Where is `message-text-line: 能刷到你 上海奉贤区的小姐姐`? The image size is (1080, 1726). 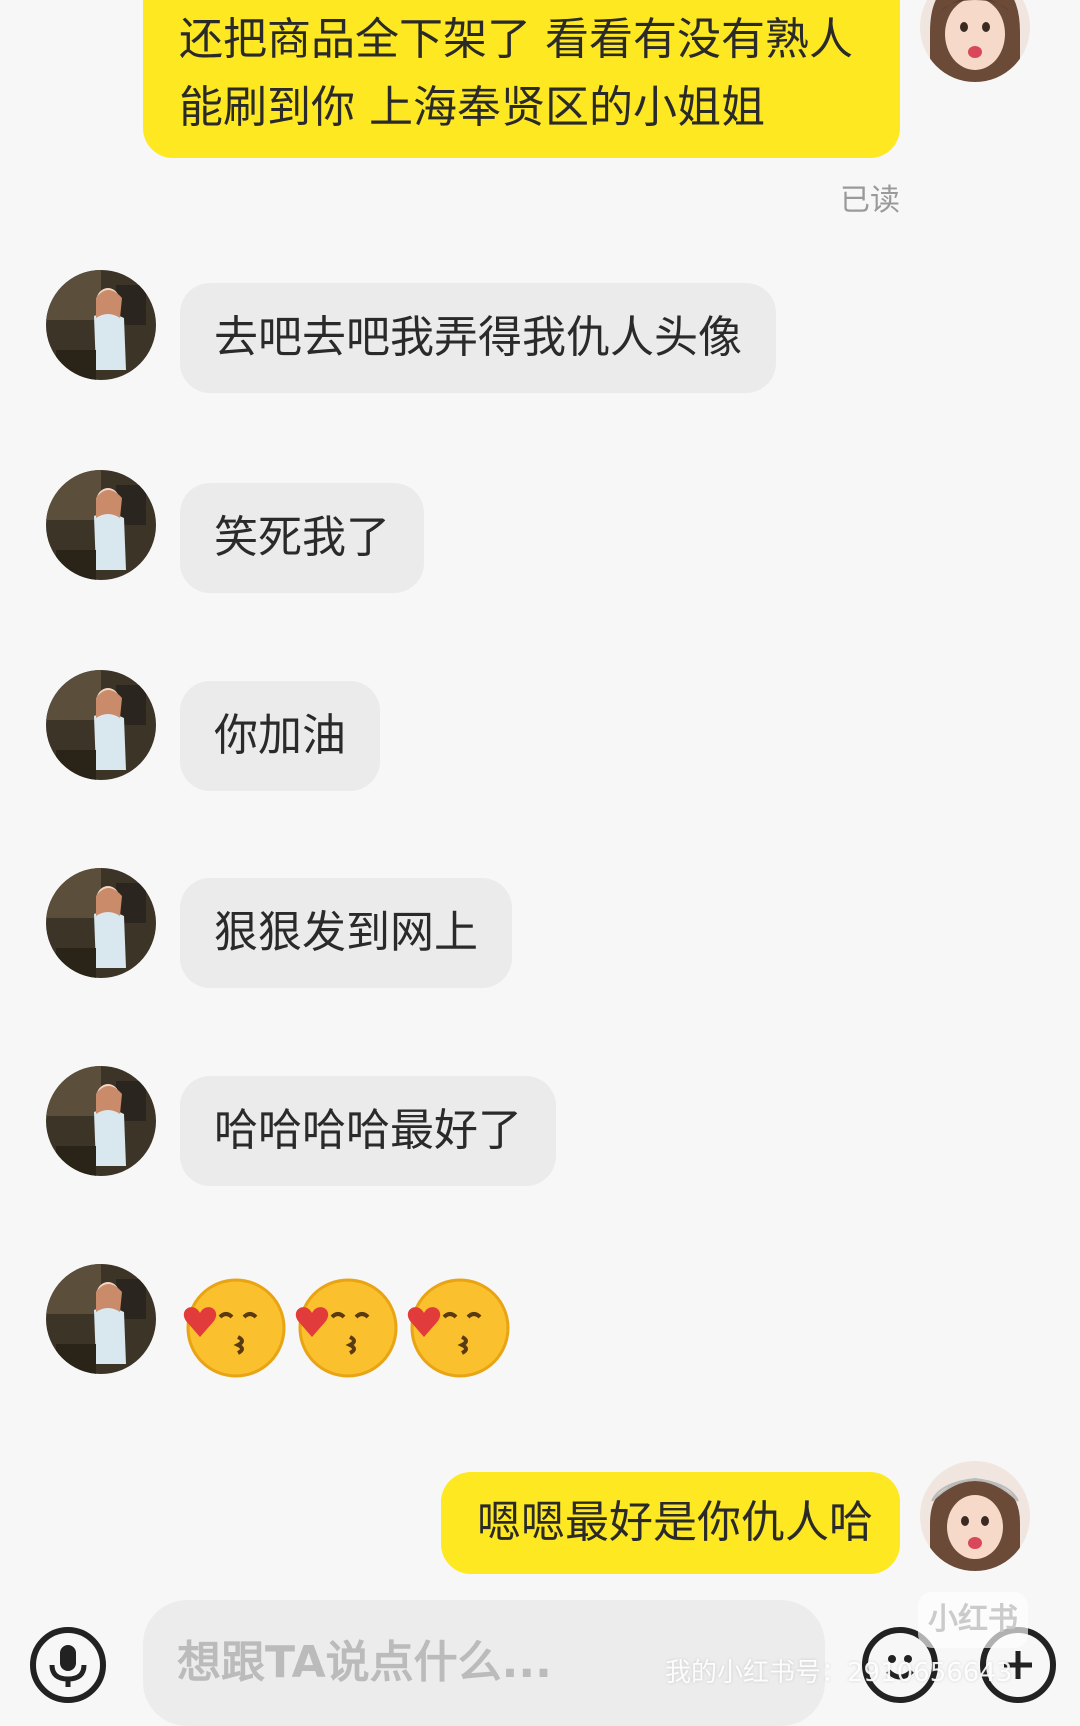
message-text-line: 能刷到你 上海奉贤区的小姐姐 is located at coordinates (472, 107).